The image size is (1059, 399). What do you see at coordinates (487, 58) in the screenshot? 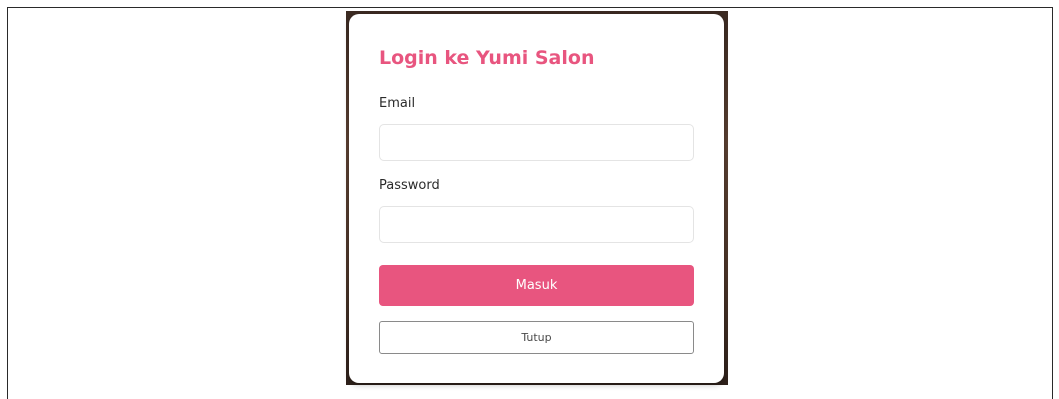
I see `modal-title: Login ke Yumi Salon` at bounding box center [487, 58].